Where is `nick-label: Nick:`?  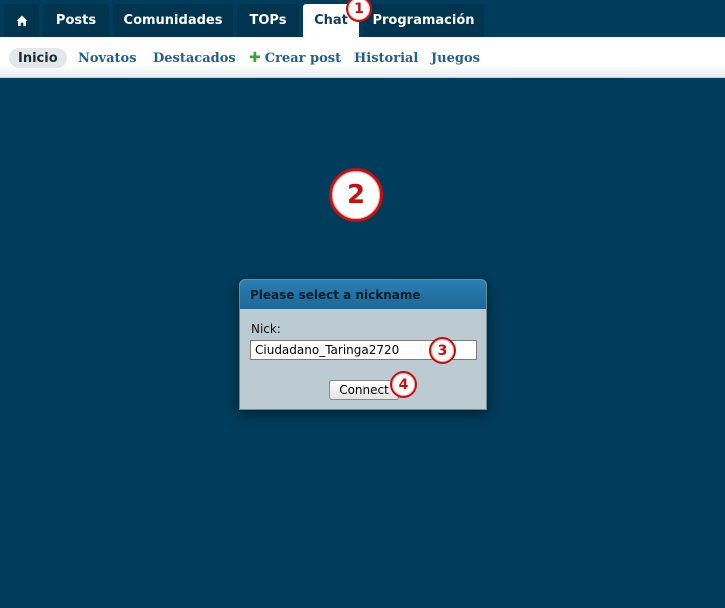
nick-label: Nick: is located at coordinates (266, 329).